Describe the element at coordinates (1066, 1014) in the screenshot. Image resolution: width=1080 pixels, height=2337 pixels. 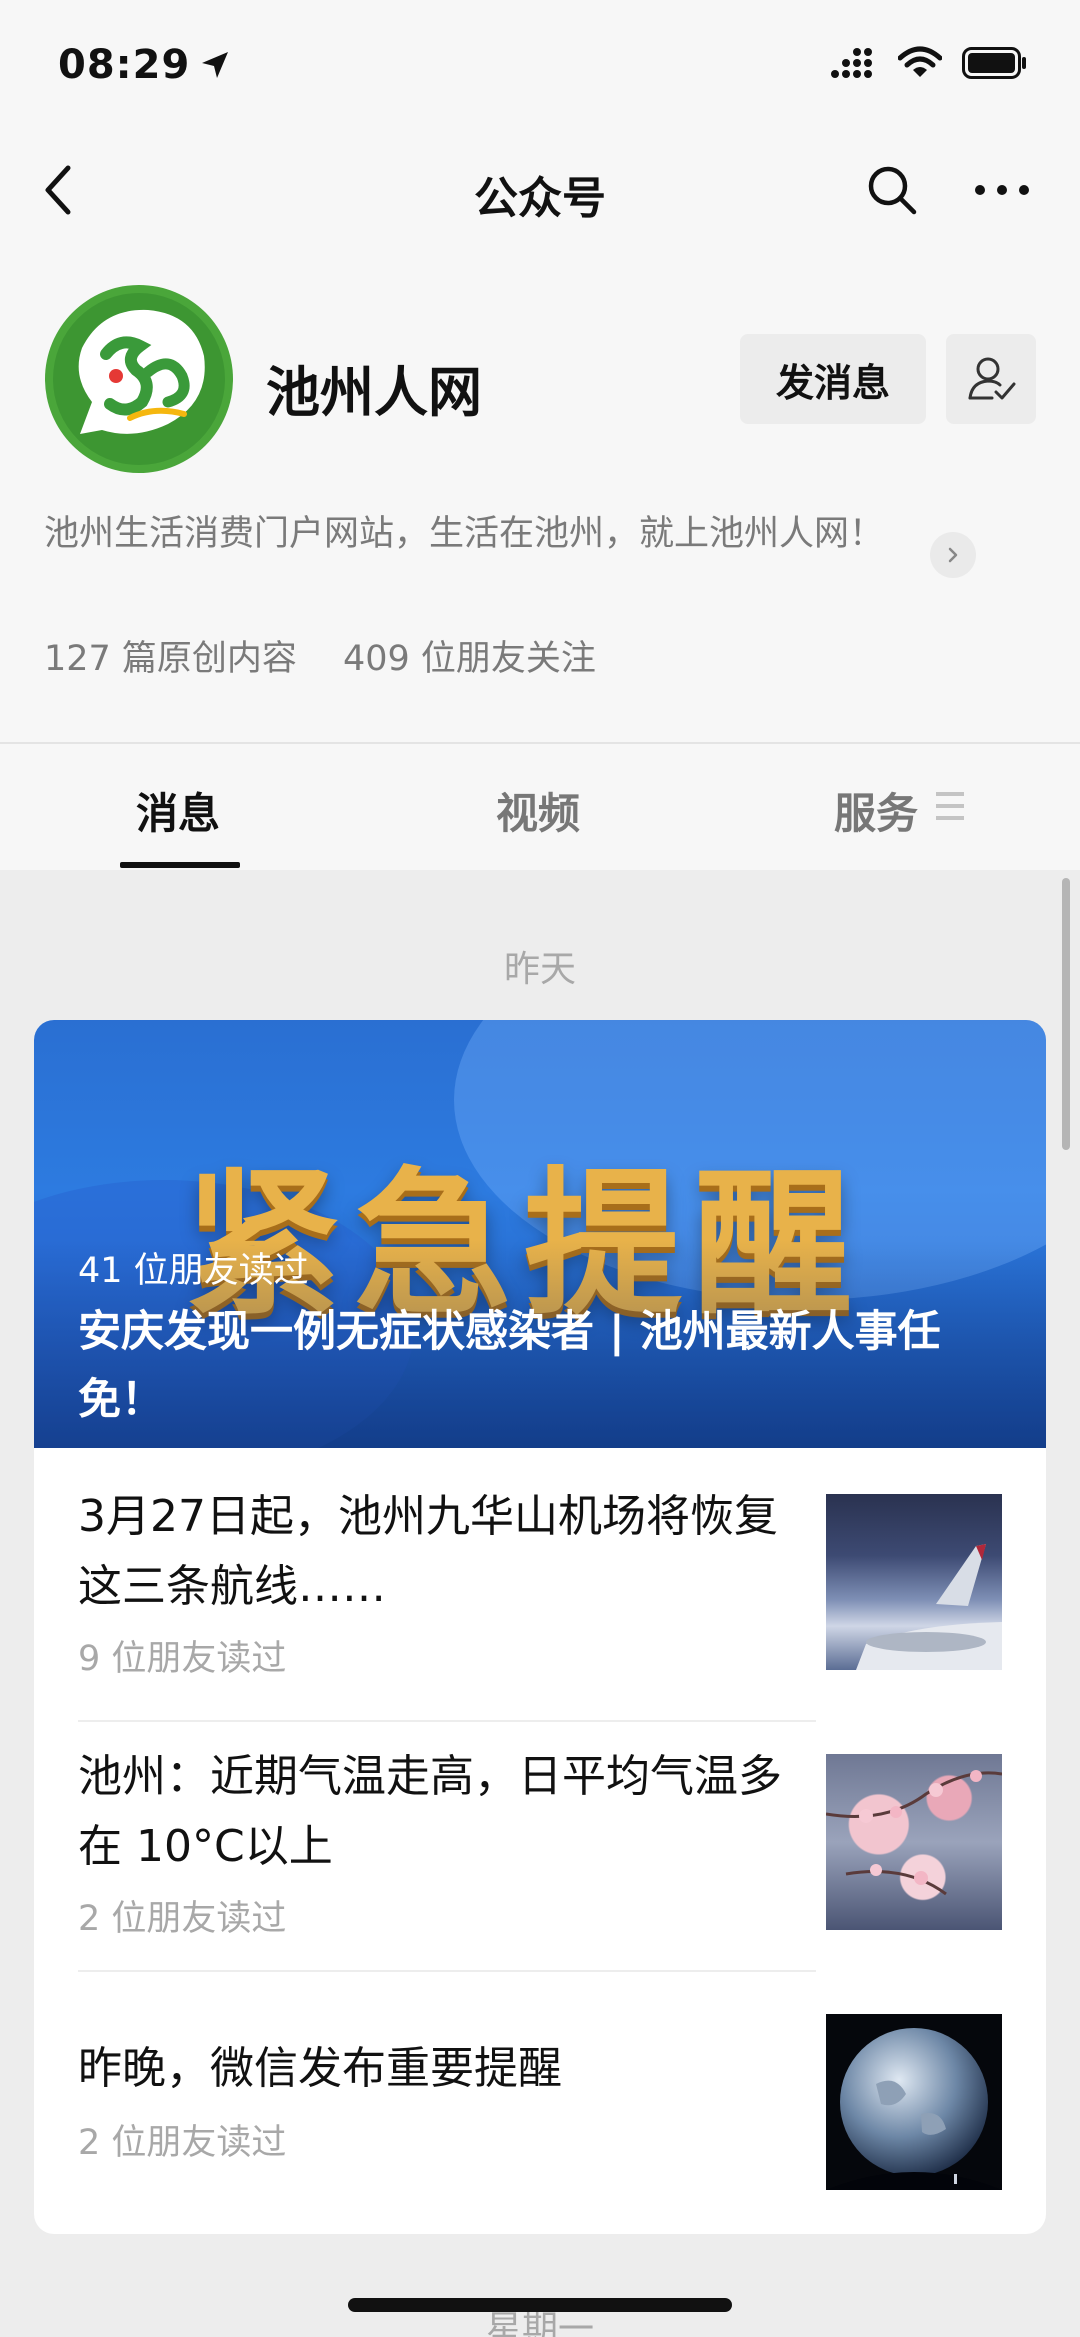
I see `scrollbar` at that location.